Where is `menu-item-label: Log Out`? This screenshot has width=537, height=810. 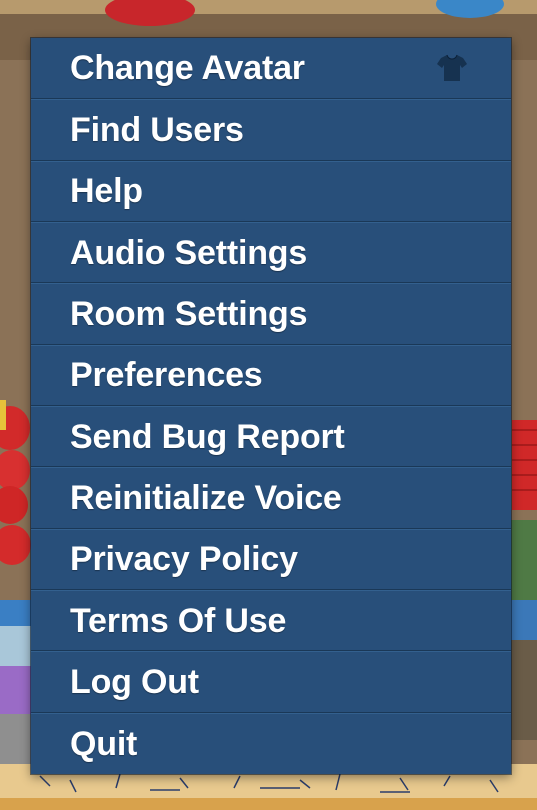
menu-item-label: Log Out is located at coordinates (134, 681).